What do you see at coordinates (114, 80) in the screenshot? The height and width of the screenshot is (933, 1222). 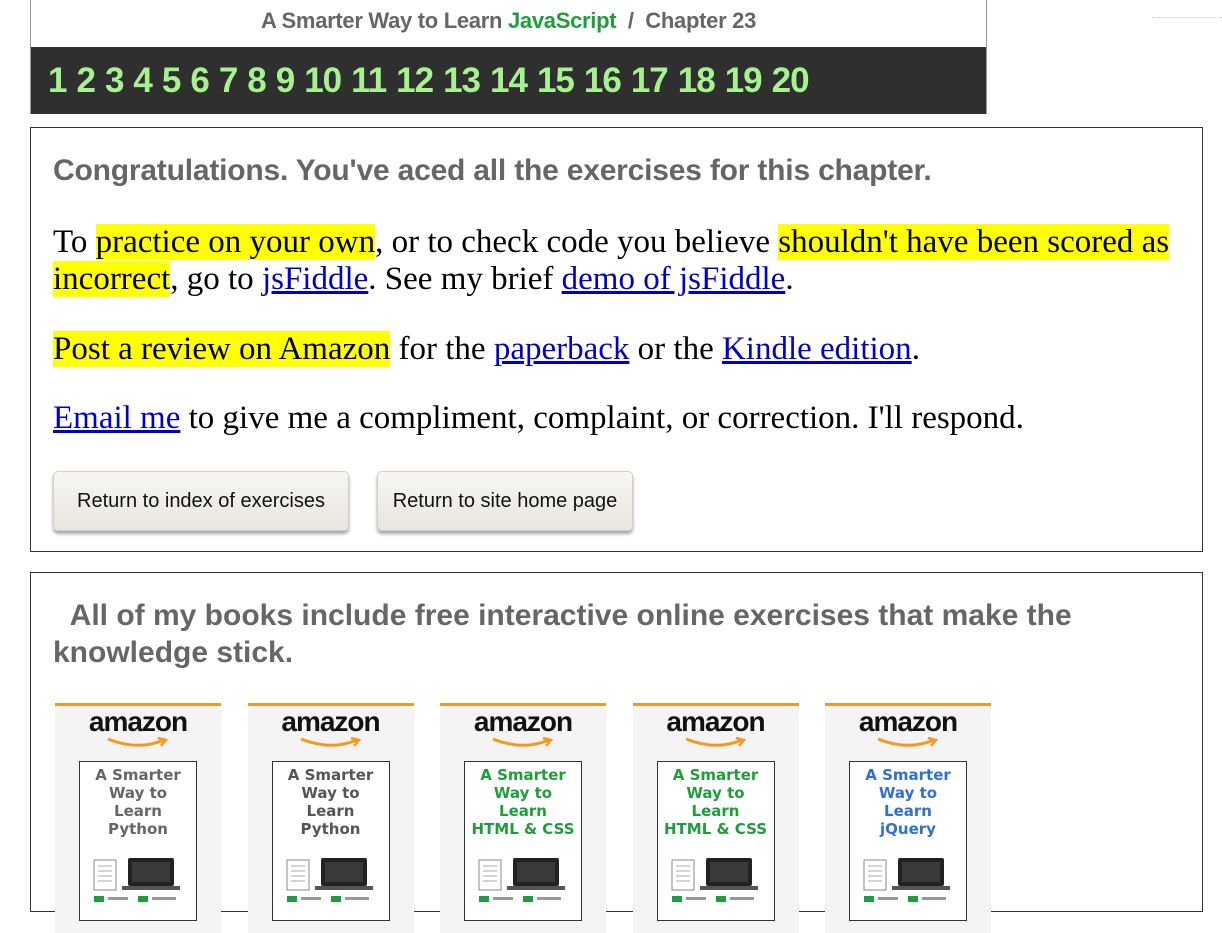 I see `chapter-link: 3` at bounding box center [114, 80].